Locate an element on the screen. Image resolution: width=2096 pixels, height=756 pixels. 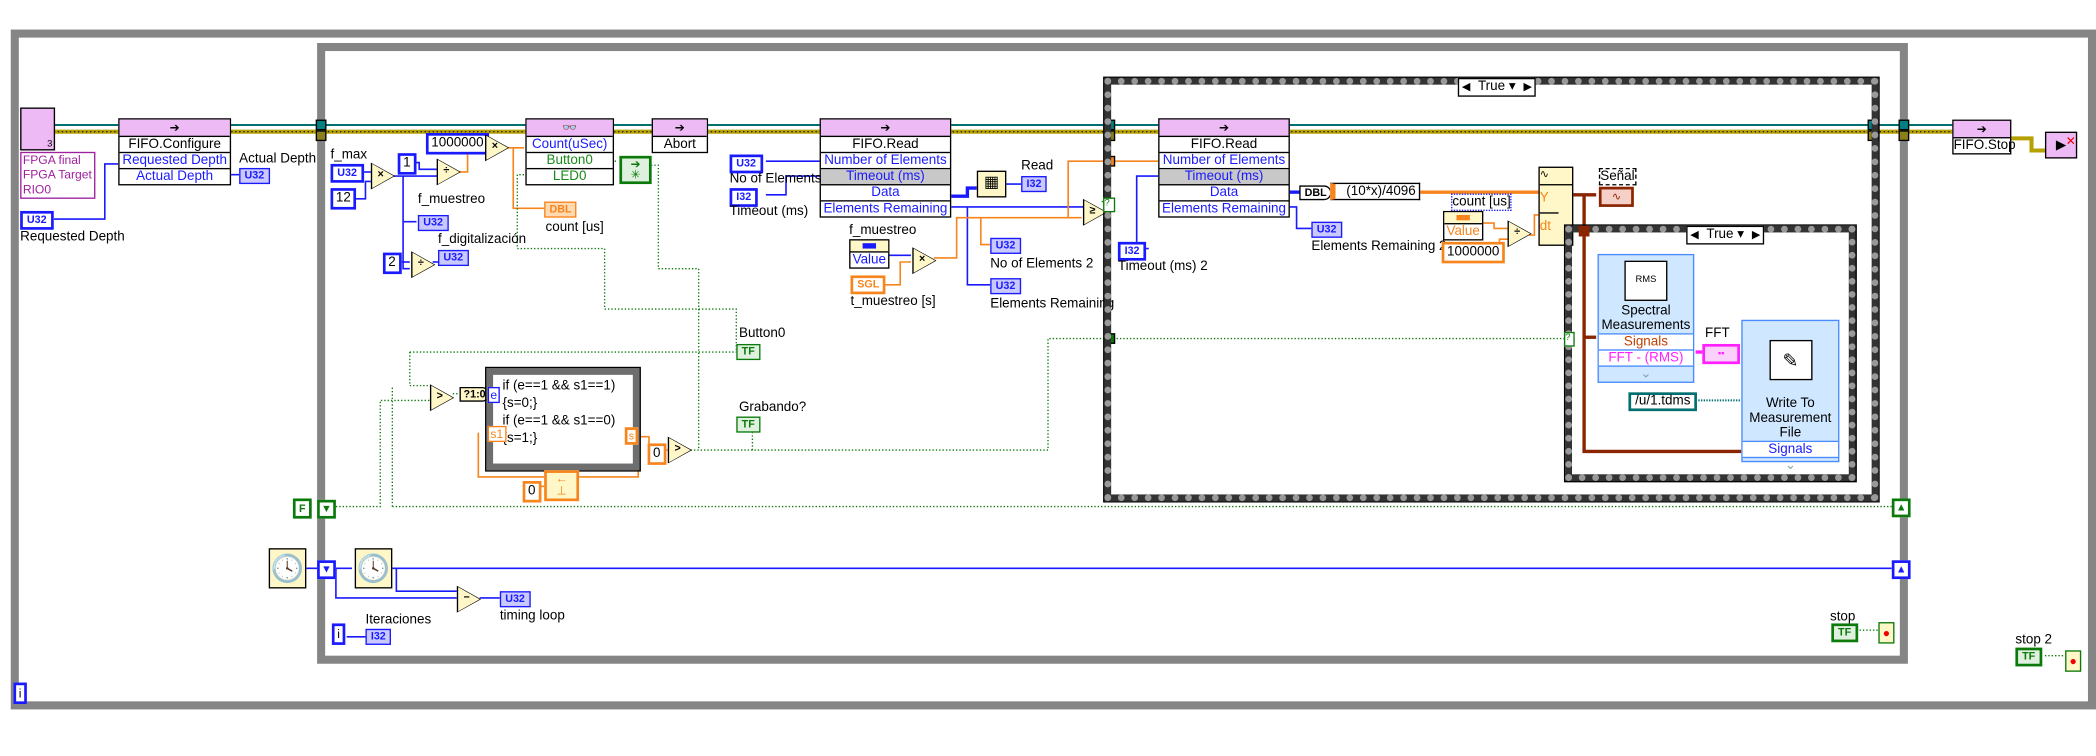
error-tunnel is located at coordinates (321, 136).